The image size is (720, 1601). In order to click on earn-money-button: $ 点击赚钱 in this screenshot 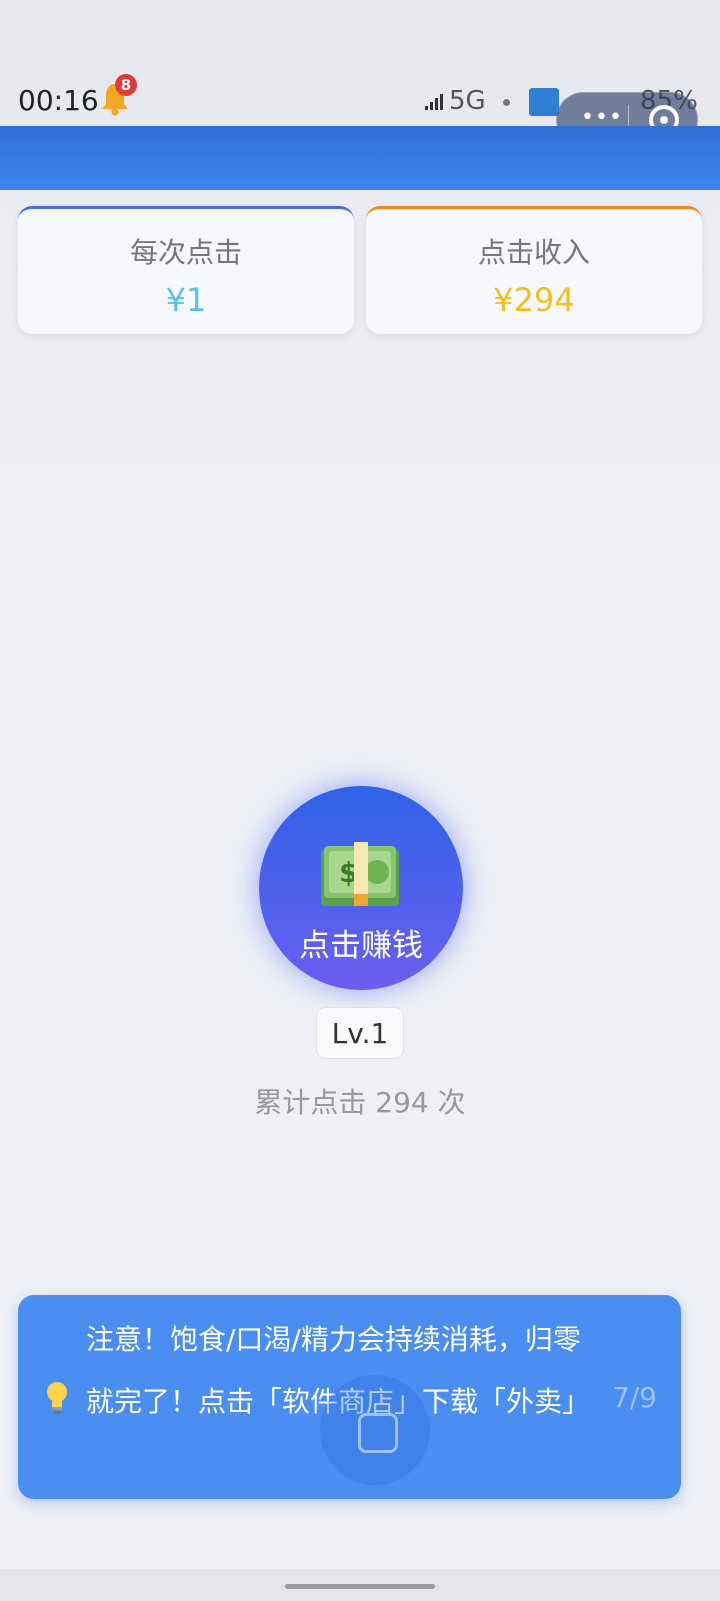, I will do `click(361, 888)`.